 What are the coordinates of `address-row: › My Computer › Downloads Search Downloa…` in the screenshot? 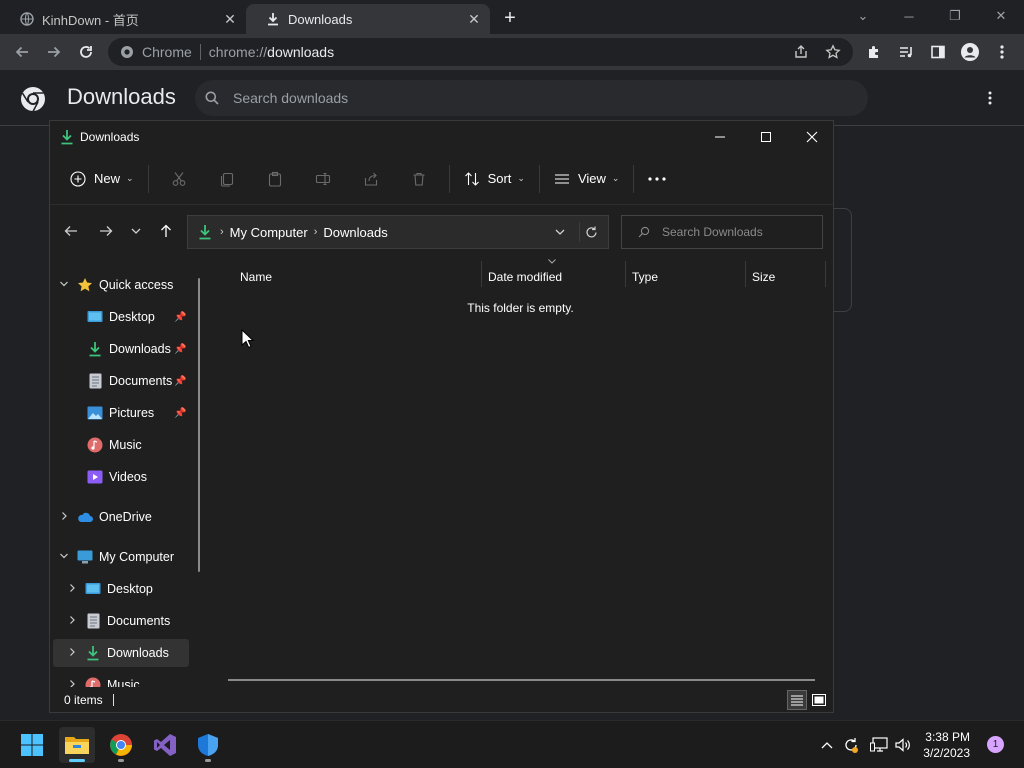 It's located at (441, 232).